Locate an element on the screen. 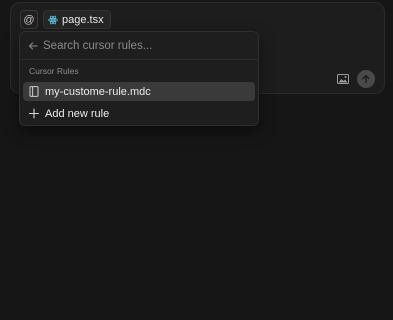 The width and height of the screenshot is (393, 320). arrow-left-icon is located at coordinates (33, 46).